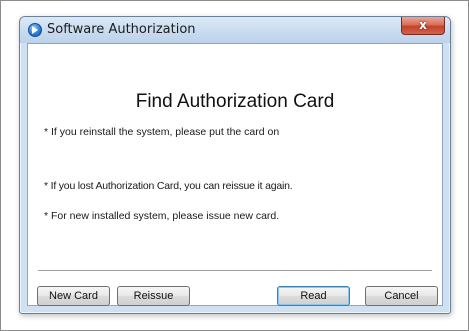 Image resolution: width=469 pixels, height=331 pixels. I want to click on close-button: x, so click(423, 26).